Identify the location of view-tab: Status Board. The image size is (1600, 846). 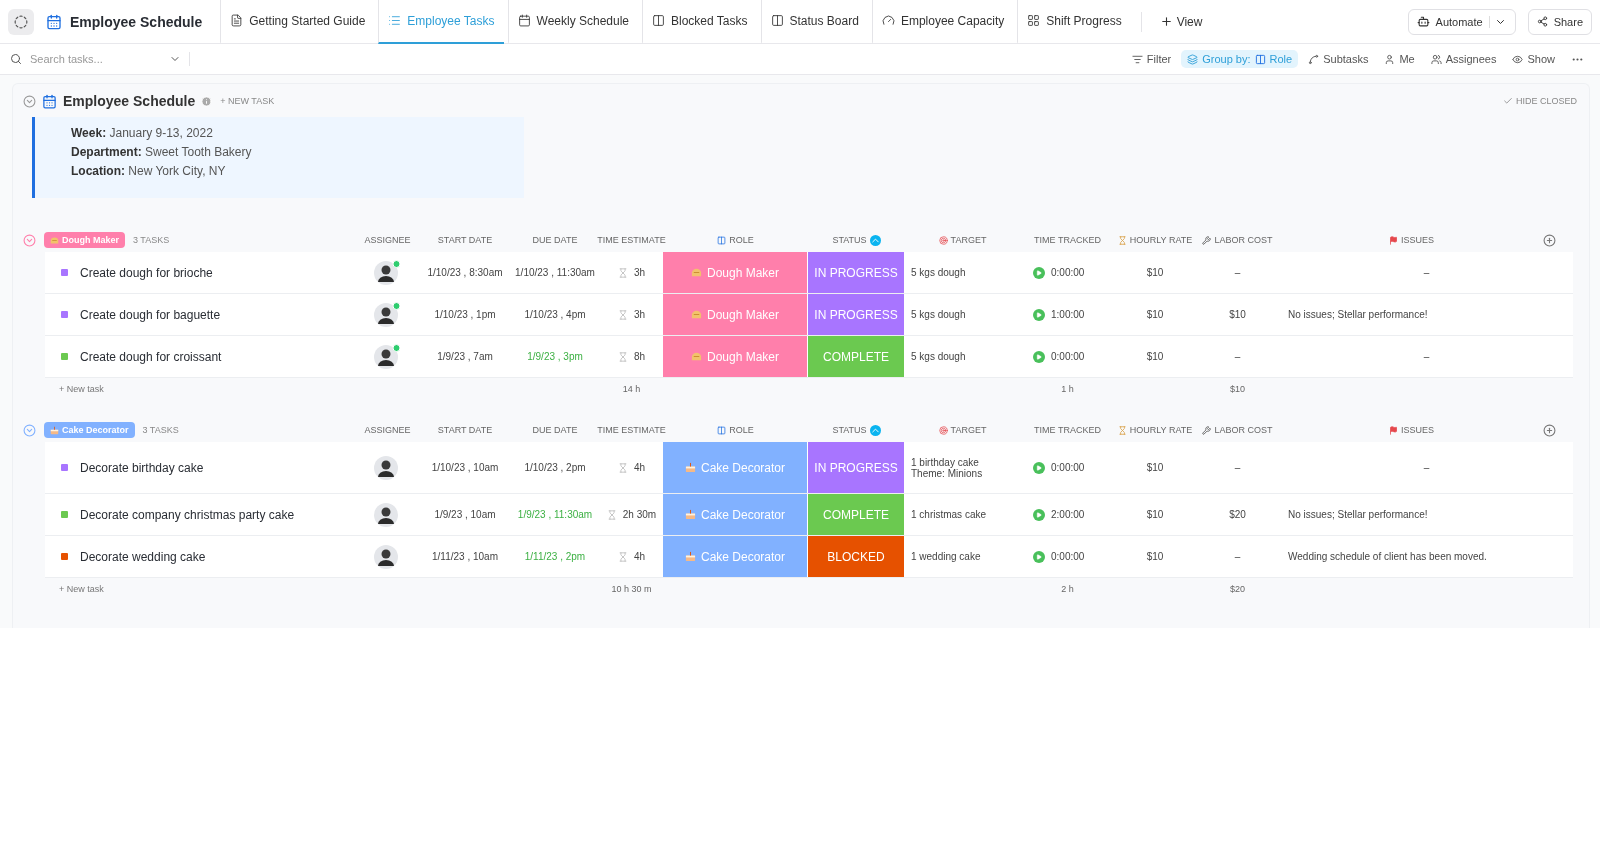
(814, 22).